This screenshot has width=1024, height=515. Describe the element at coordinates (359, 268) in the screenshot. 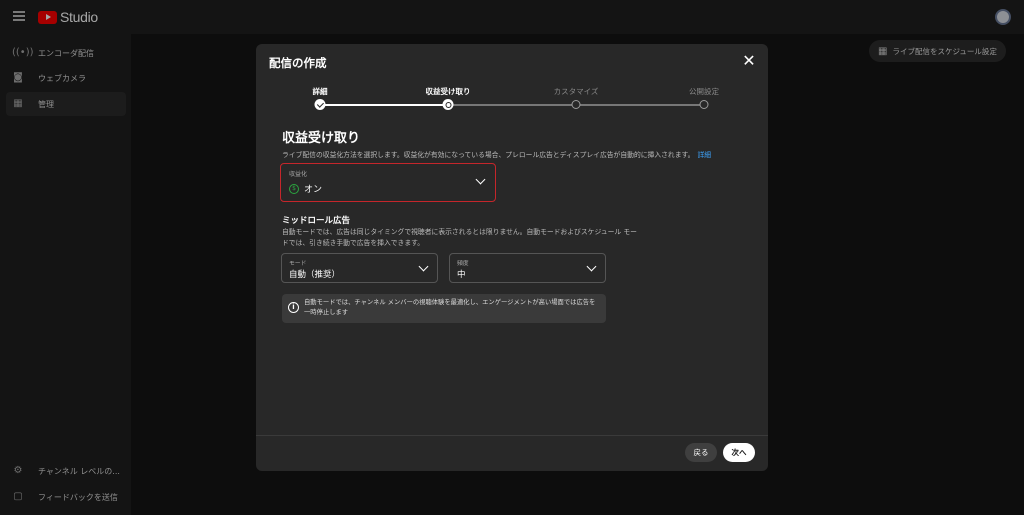

I see `mode-select: モード 自動（推奨）` at that location.